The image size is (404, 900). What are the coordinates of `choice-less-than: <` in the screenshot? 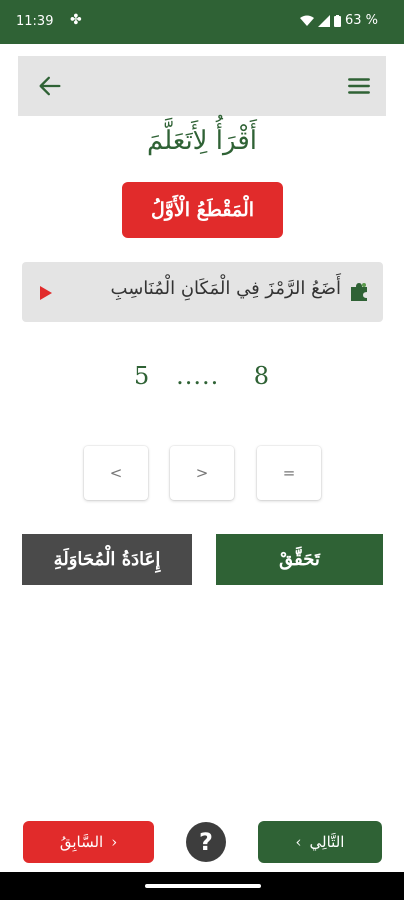 It's located at (116, 473).